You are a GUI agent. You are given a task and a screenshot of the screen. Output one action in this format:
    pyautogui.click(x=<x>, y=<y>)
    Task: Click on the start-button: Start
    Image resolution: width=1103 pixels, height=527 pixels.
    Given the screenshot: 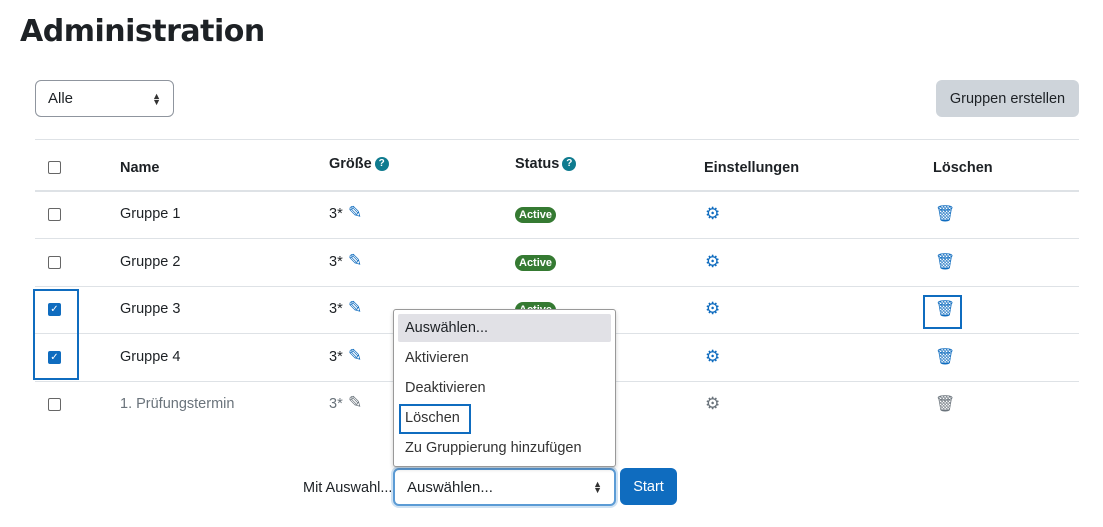 What is the action you would take?
    pyautogui.click(x=648, y=486)
    